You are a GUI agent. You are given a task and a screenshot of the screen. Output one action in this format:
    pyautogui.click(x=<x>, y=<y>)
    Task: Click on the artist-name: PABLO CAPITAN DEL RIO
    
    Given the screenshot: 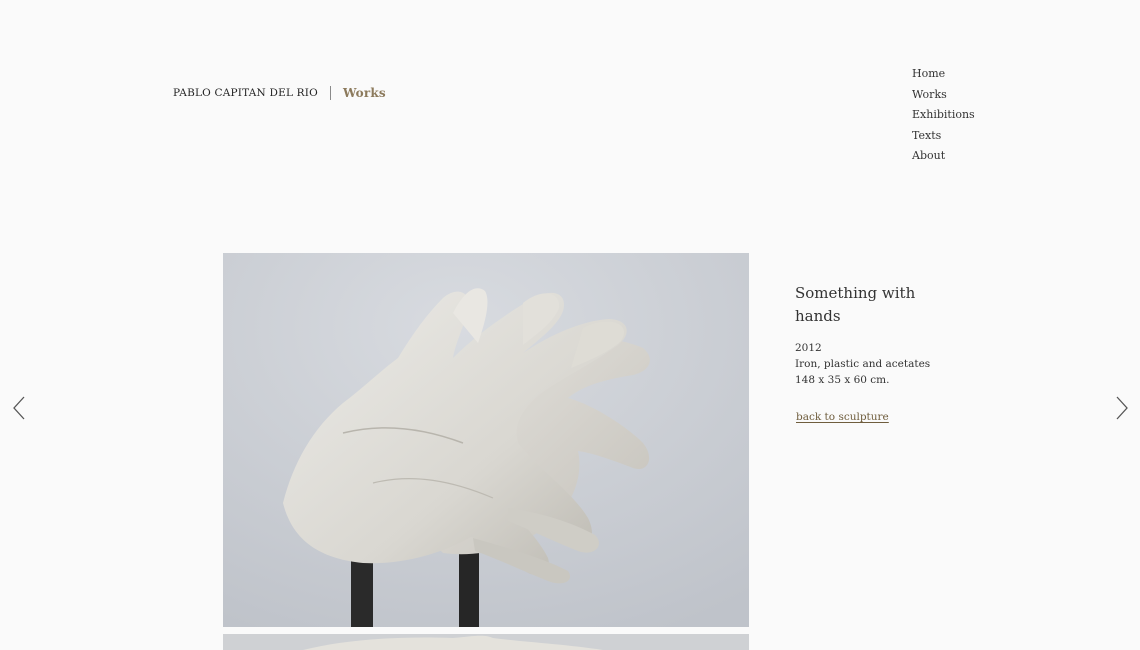 What is the action you would take?
    pyautogui.click(x=245, y=93)
    